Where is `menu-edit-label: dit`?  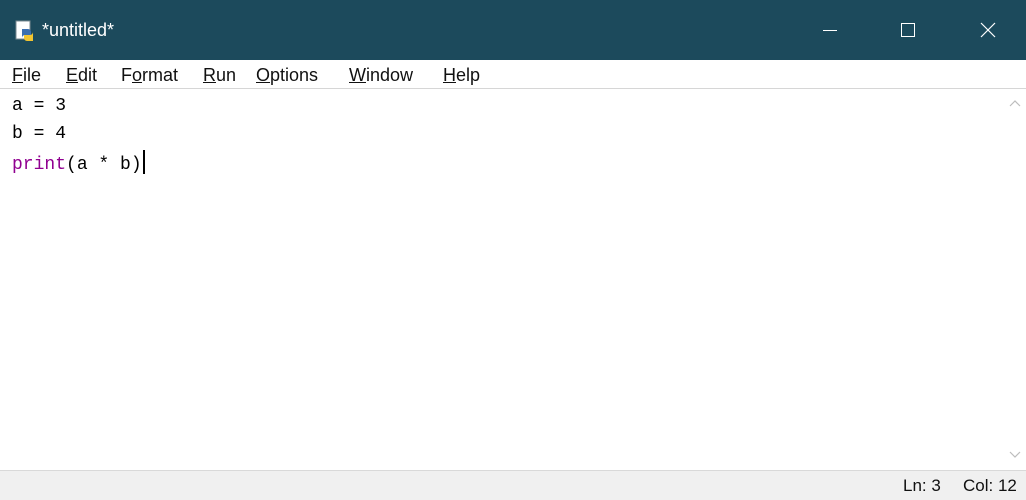 menu-edit-label: dit is located at coordinates (88, 75).